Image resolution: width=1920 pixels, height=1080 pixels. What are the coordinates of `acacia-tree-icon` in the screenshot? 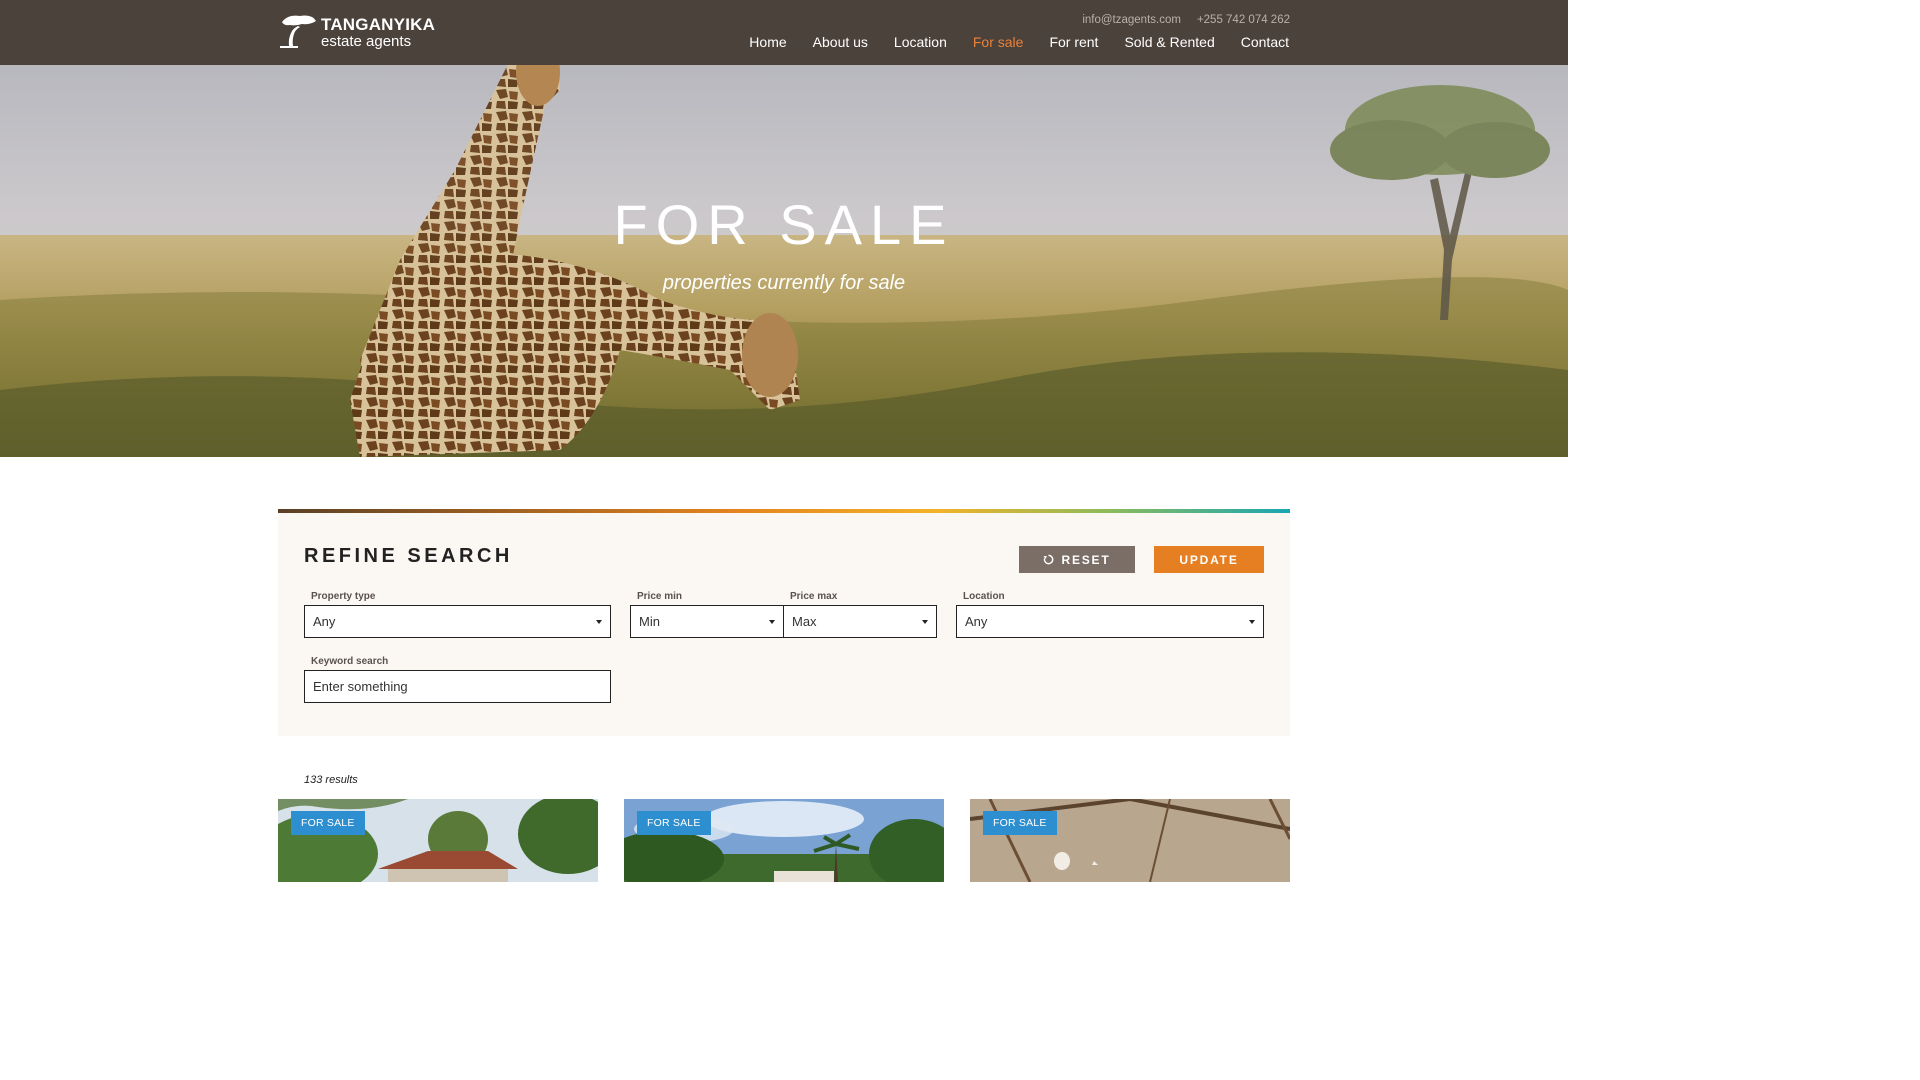 It's located at (298, 31).